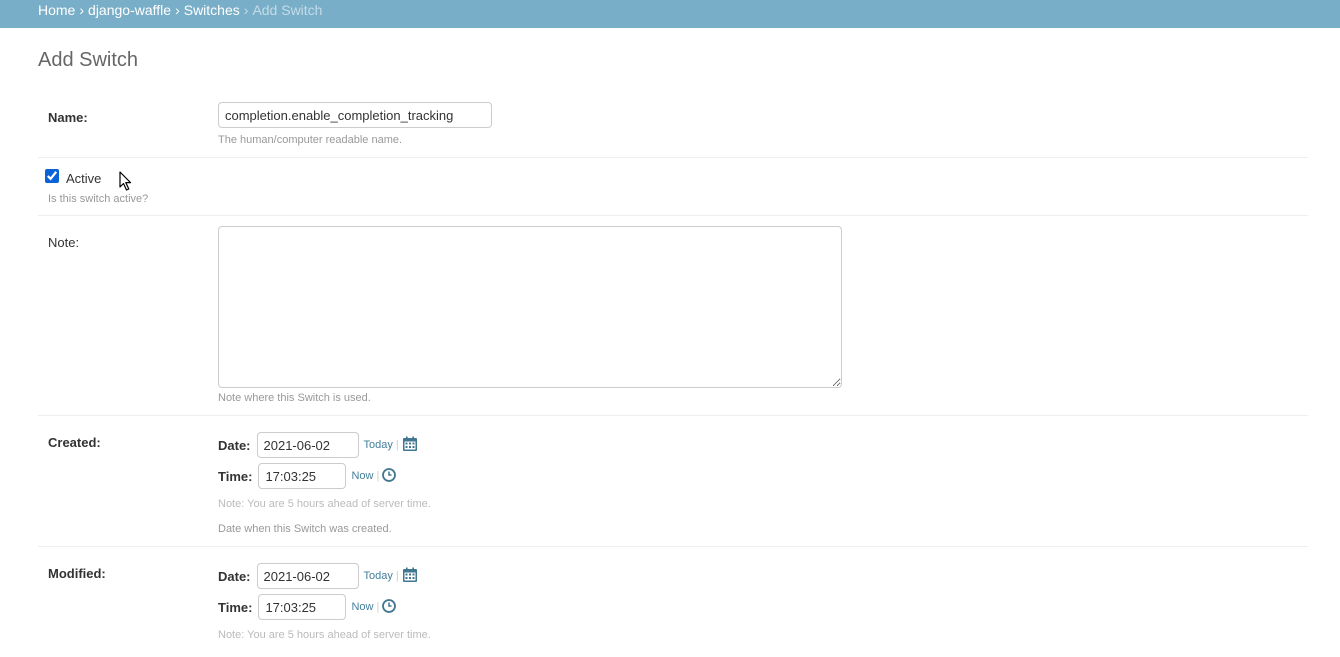  What do you see at coordinates (307, 445) in the screenshot?
I see `created-date-input` at bounding box center [307, 445].